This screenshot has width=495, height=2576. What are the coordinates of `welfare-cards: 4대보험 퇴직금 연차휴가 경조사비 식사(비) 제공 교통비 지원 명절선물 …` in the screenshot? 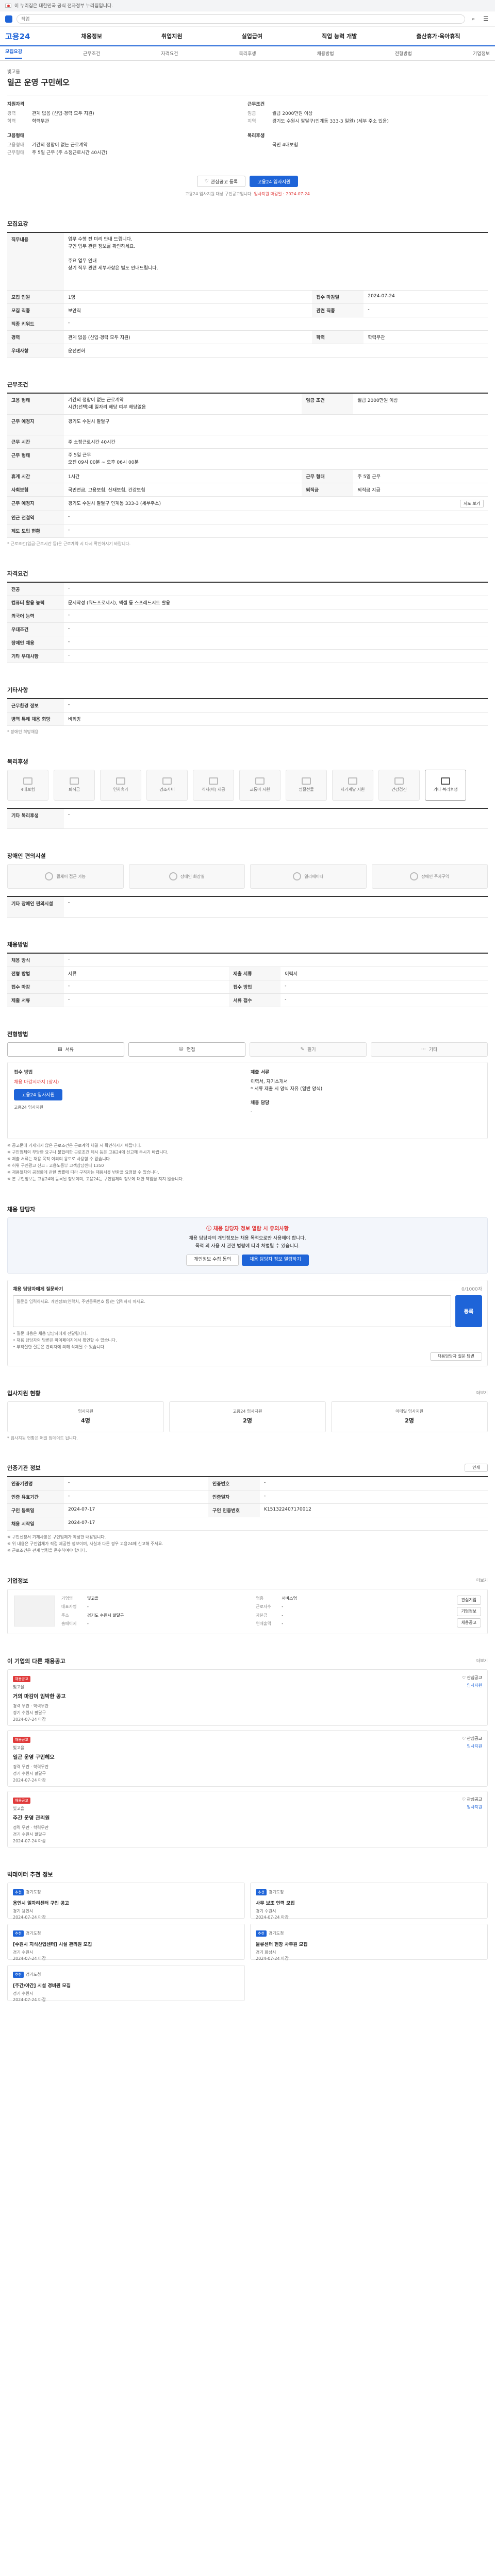 It's located at (247, 785).